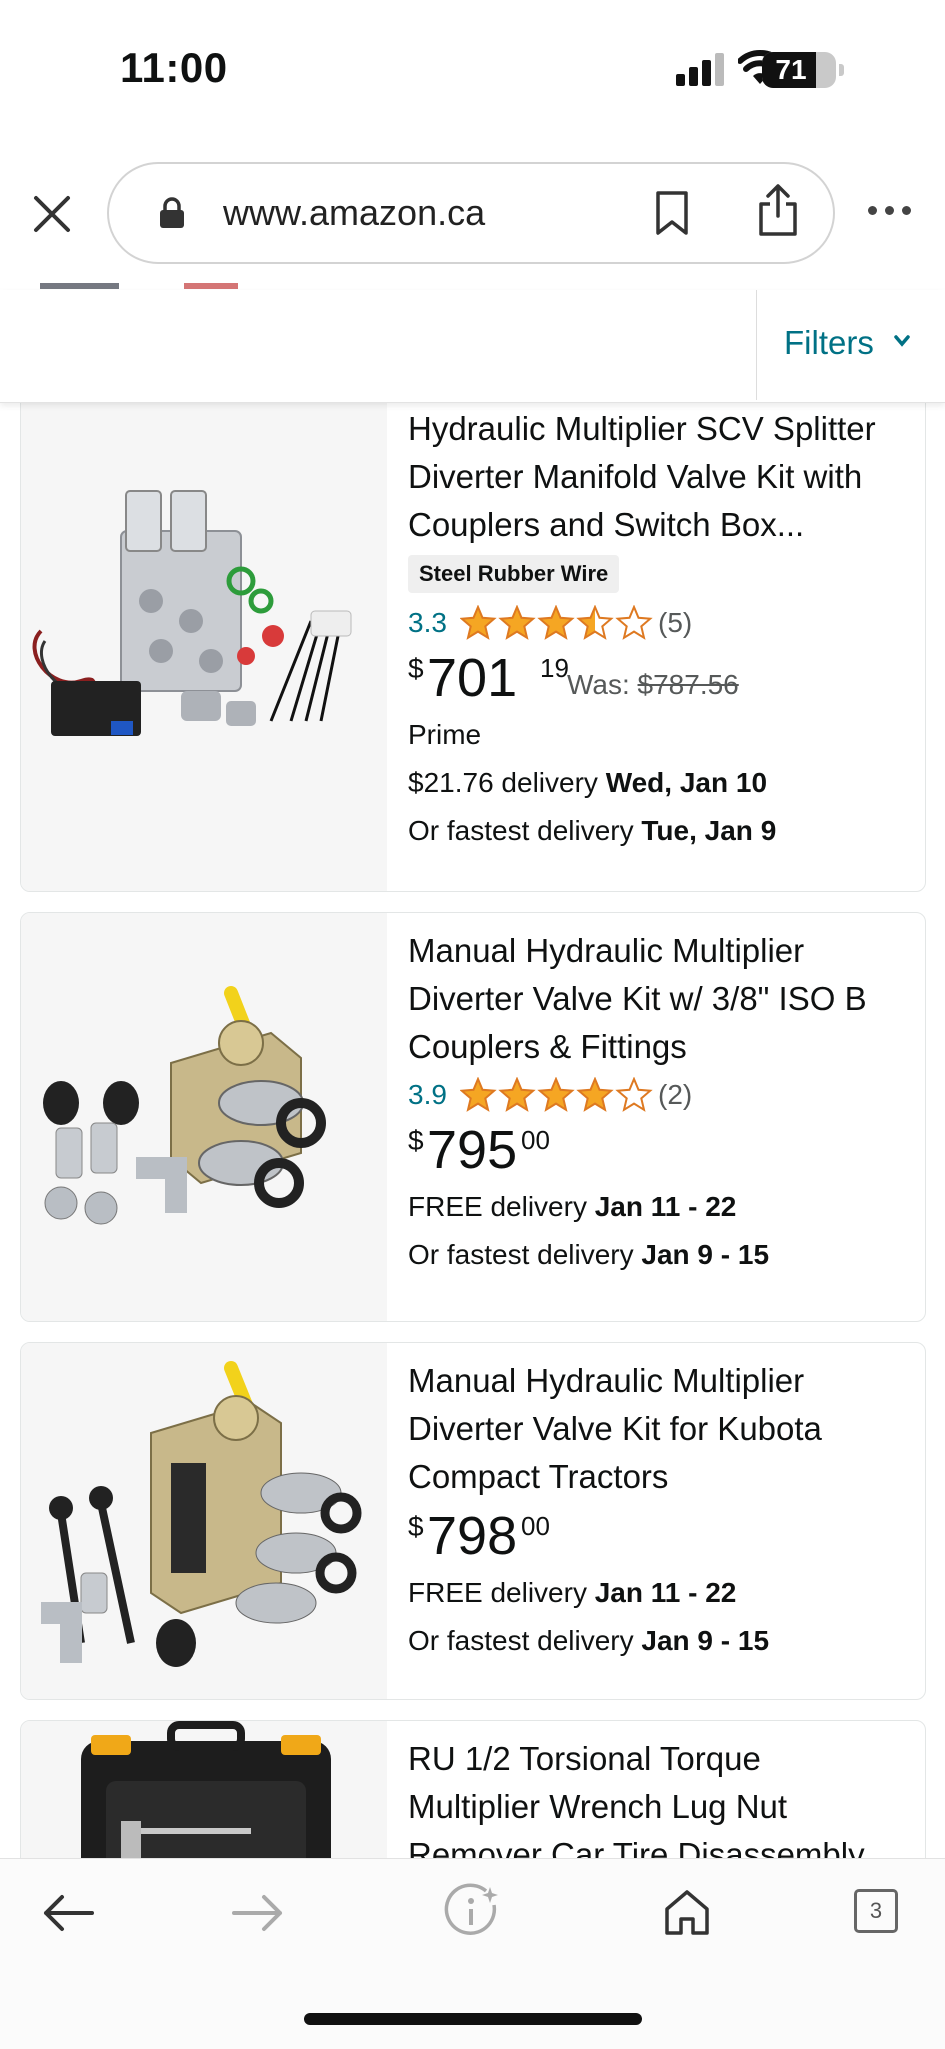 The height and width of the screenshot is (2049, 945). Describe the element at coordinates (220, 286) in the screenshot. I see `previous-content-edge` at that location.